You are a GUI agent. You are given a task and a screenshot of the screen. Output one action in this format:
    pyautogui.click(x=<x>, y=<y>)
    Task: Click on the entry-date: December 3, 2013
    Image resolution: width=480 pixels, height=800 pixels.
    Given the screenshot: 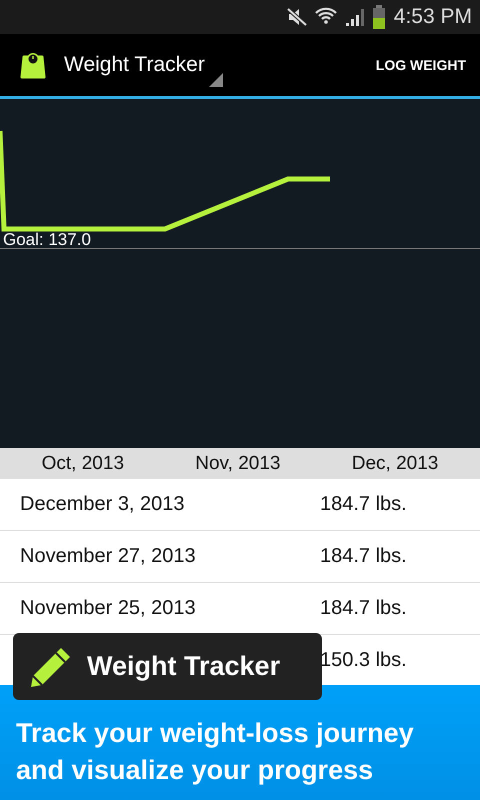 What is the action you would take?
    pyautogui.click(x=102, y=504)
    